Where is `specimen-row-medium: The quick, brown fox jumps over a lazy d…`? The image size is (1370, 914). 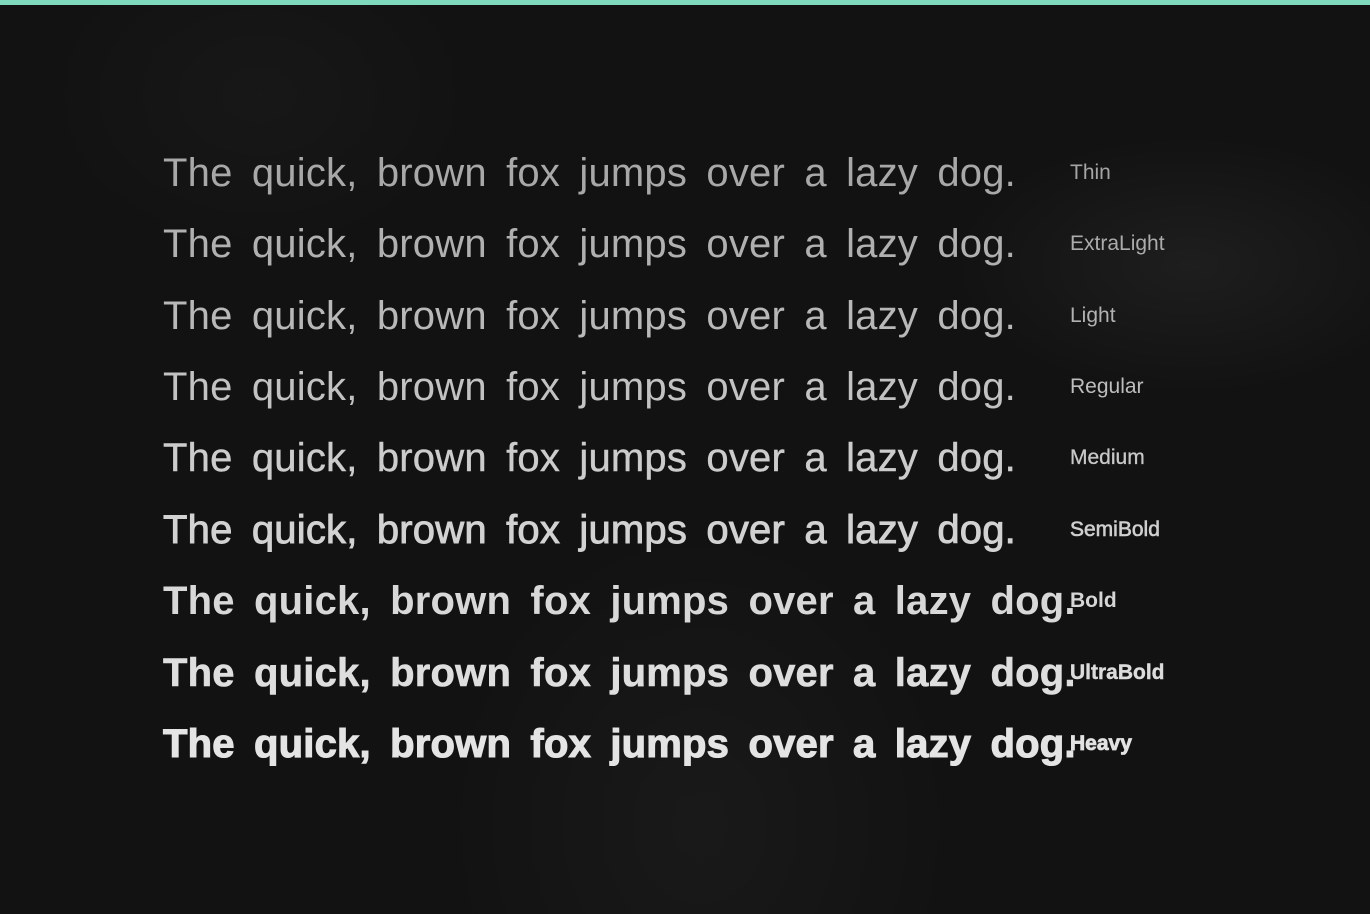 specimen-row-medium: The quick, brown fox jumps over a lazy d… is located at coordinates (685, 458).